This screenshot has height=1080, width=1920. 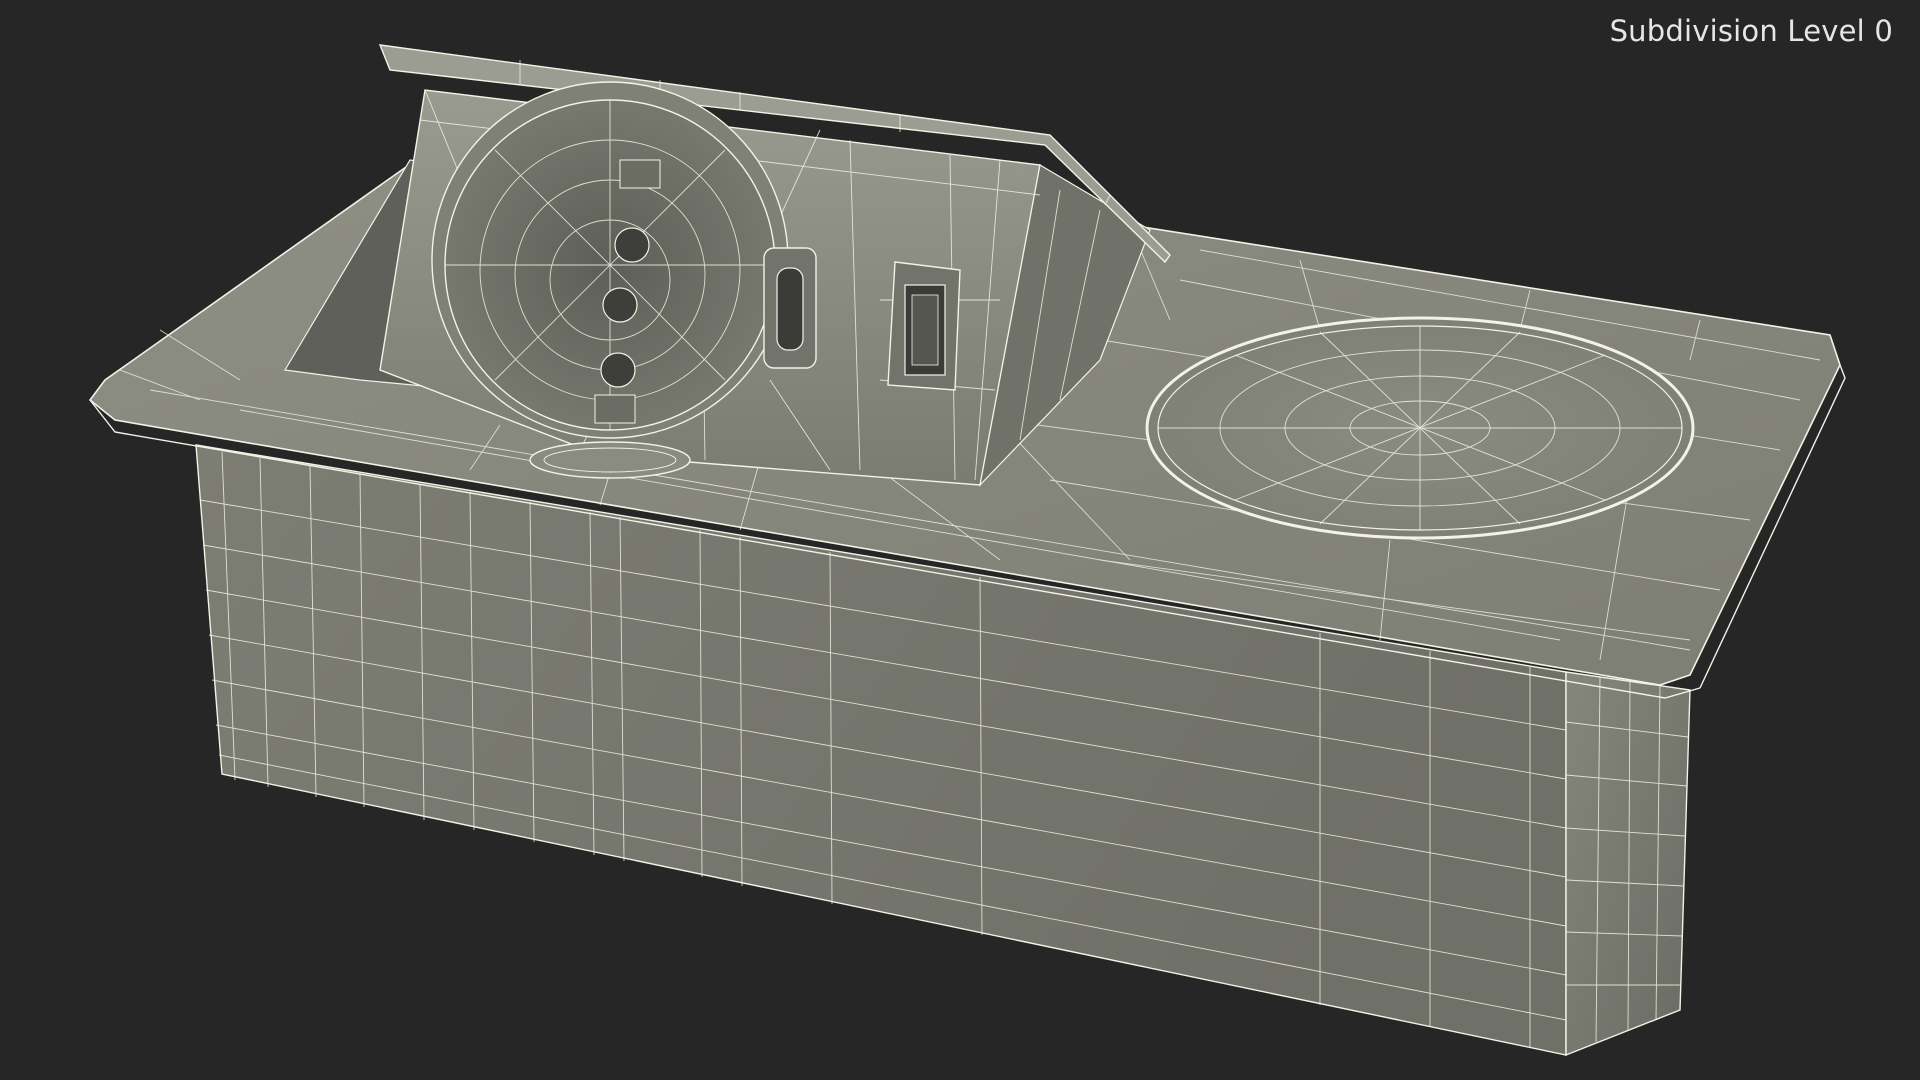 I want to click on usb-c-port-icon, so click(x=790, y=308).